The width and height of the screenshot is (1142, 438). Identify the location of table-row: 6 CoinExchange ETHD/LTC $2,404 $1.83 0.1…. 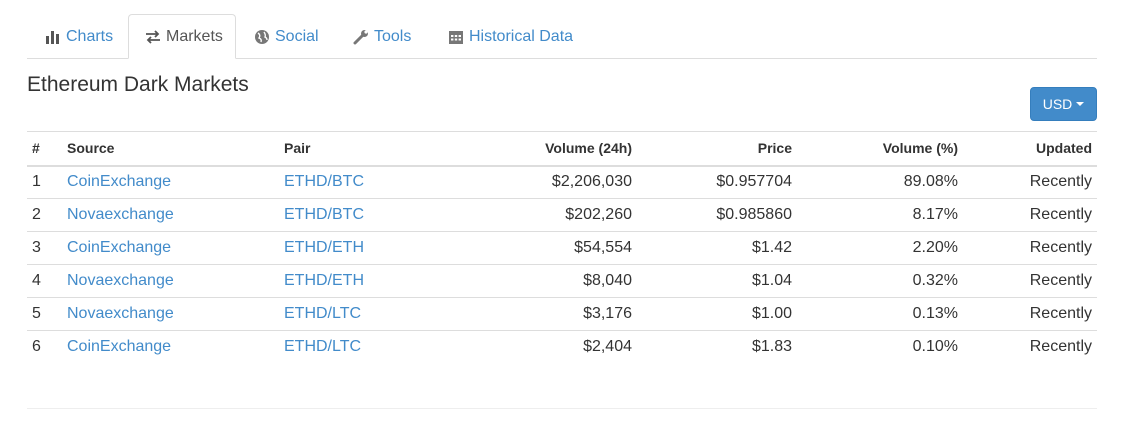
(562, 347).